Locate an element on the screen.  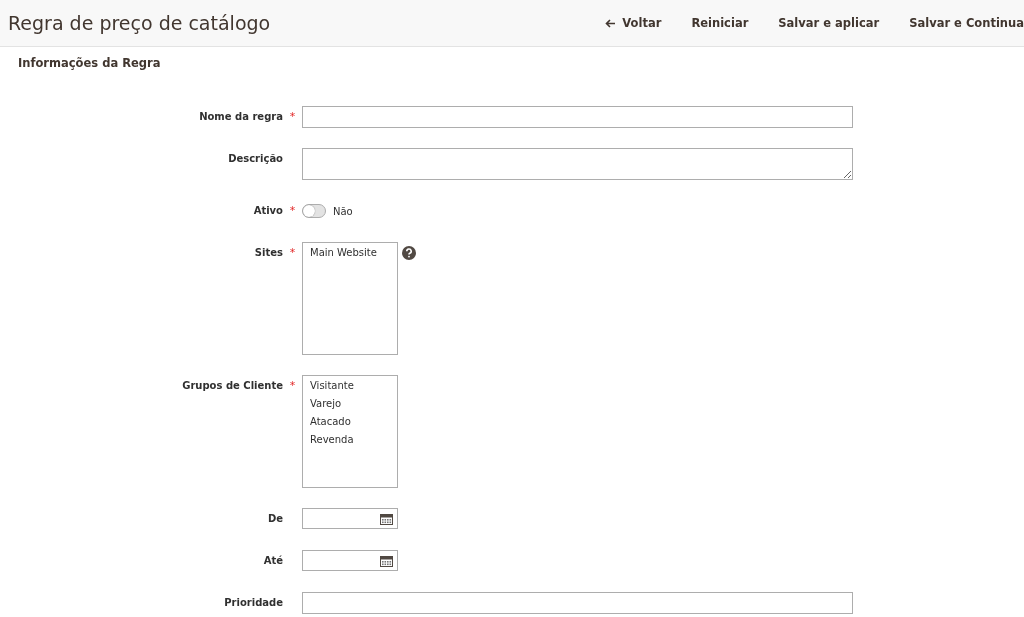
arrow-left-icon is located at coordinates (611, 23).